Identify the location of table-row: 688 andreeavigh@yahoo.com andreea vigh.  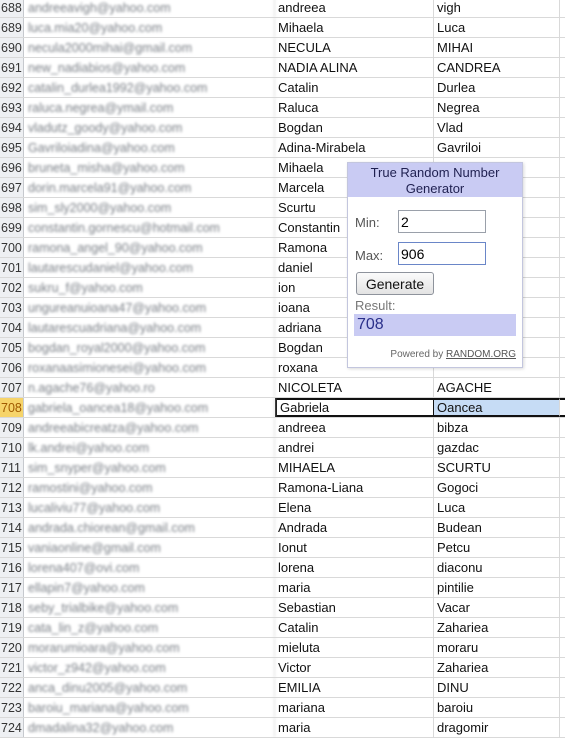
(282, 9).